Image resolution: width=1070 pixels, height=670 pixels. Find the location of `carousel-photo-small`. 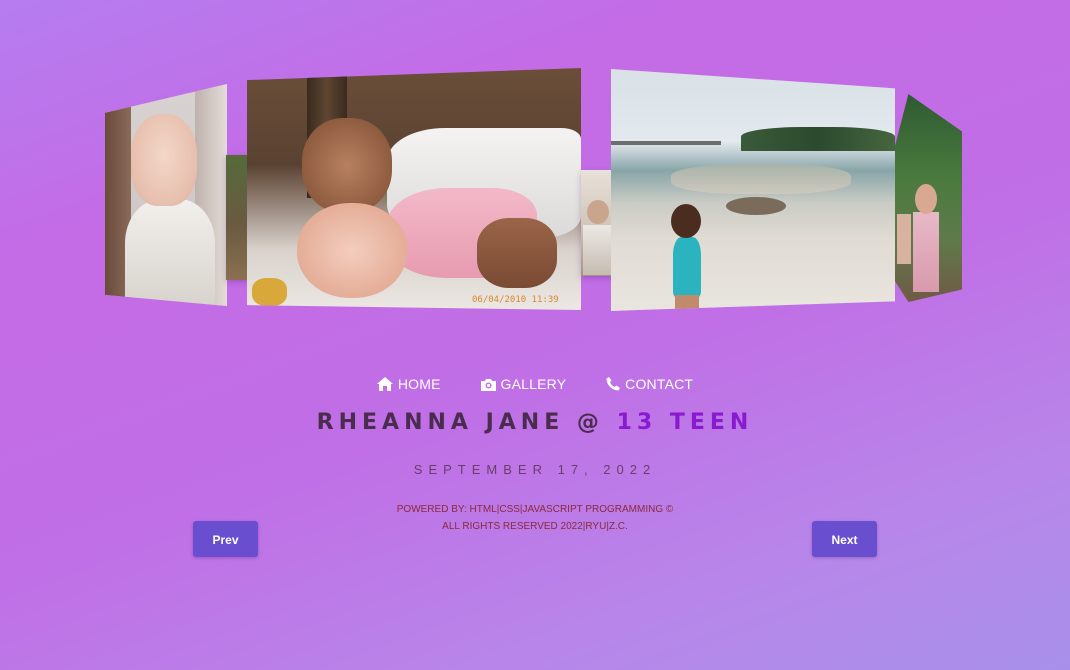

carousel-photo-small is located at coordinates (597, 223).